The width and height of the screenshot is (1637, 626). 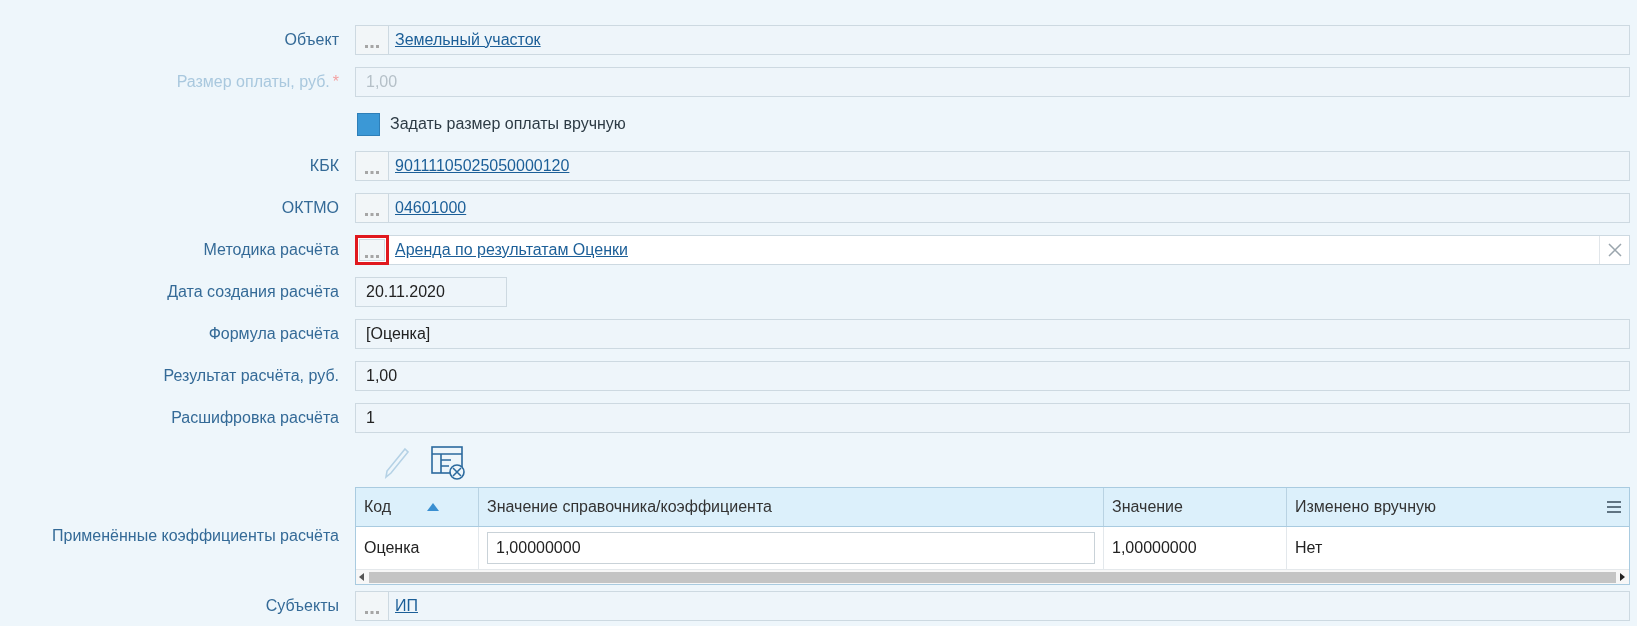 What do you see at coordinates (449, 463) in the screenshot?
I see `table-settings-icon` at bounding box center [449, 463].